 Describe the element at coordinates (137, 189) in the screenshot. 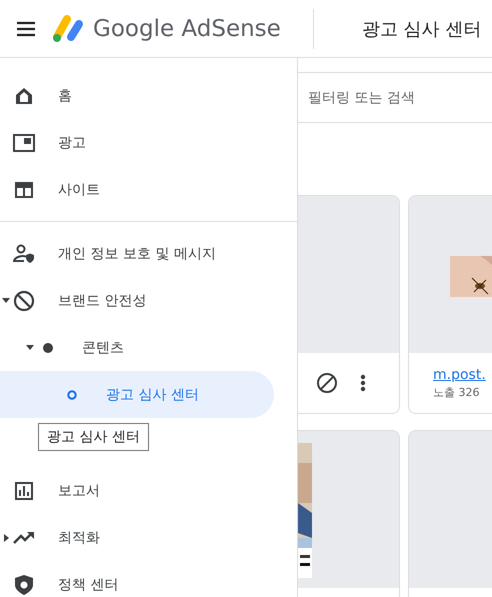

I see `nav-item: 사이트` at that location.